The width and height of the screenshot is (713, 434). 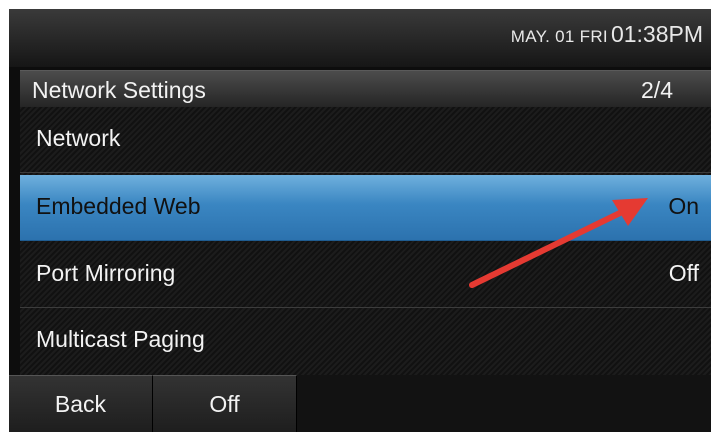 What do you see at coordinates (360, 38) in the screenshot?
I see `status-bar: MAY. 01 FRI 01:38PM` at bounding box center [360, 38].